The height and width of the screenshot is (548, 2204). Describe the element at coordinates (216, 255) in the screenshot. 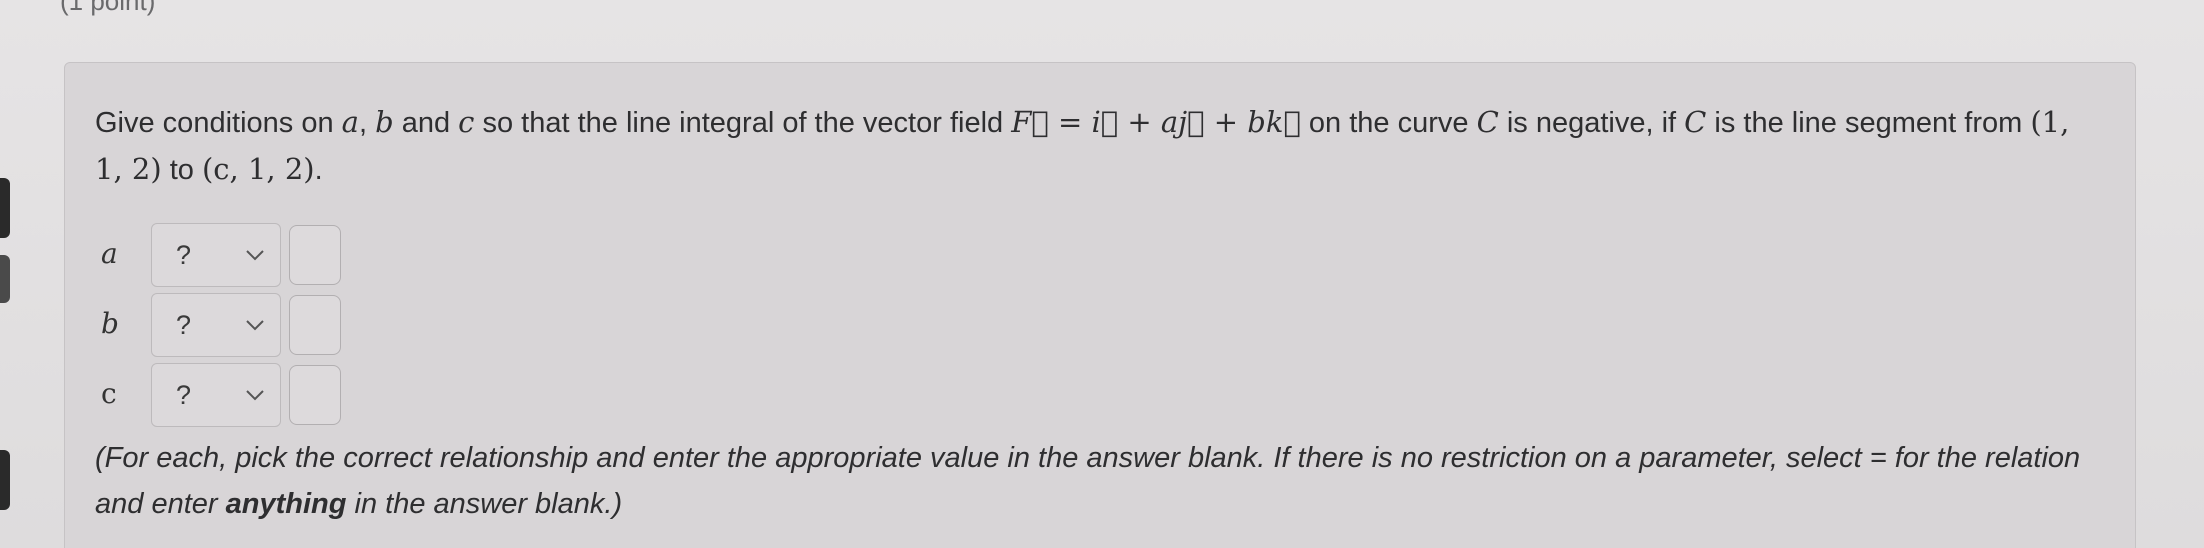

I see `relation-select-a: ?` at that location.